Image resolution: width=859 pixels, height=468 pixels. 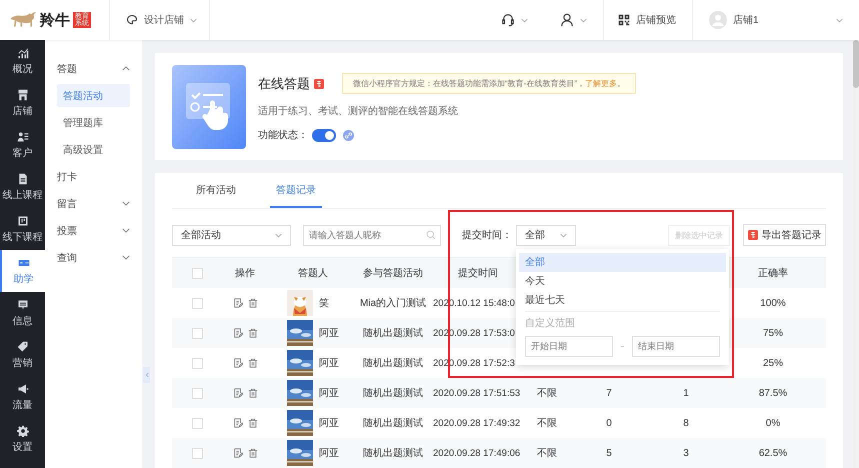 What do you see at coordinates (624, 20) in the screenshot?
I see `qr-code-icon` at bounding box center [624, 20].